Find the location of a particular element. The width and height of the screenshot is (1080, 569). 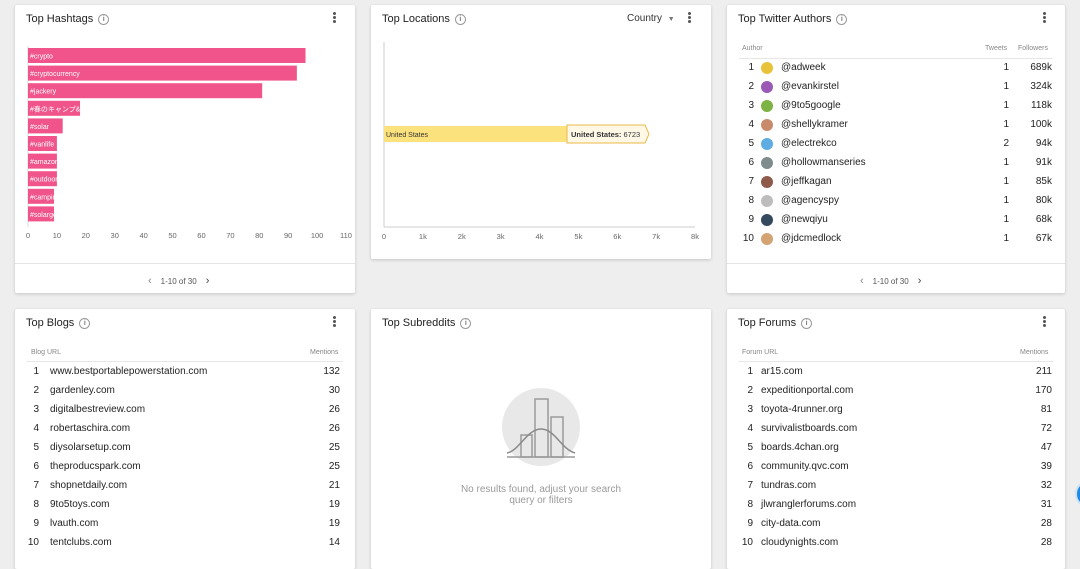

forum-row: 8 jlwranglerforums.com 31 is located at coordinates (896, 504).